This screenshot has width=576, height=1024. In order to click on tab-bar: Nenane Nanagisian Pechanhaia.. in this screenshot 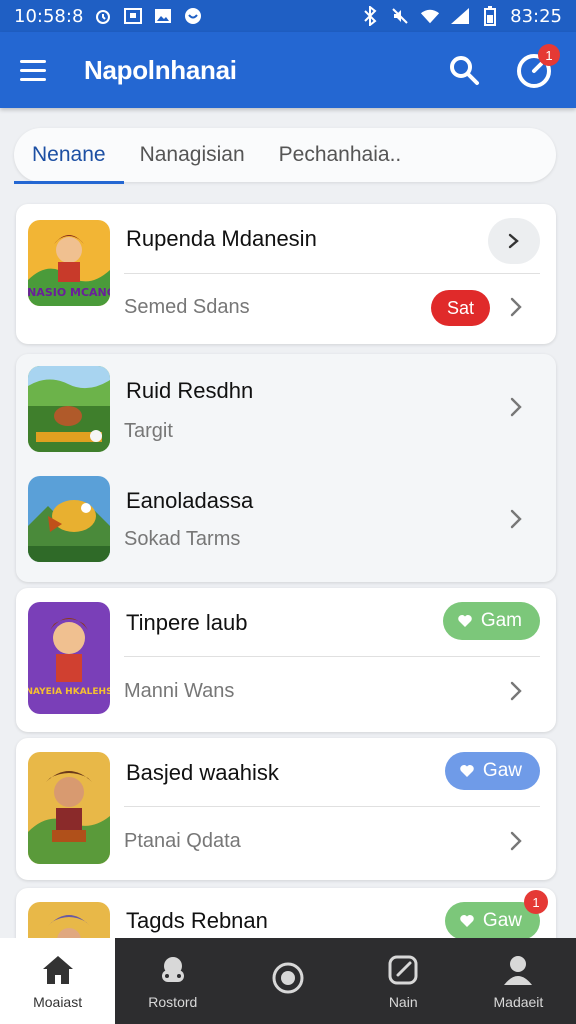, I will do `click(285, 156)`.